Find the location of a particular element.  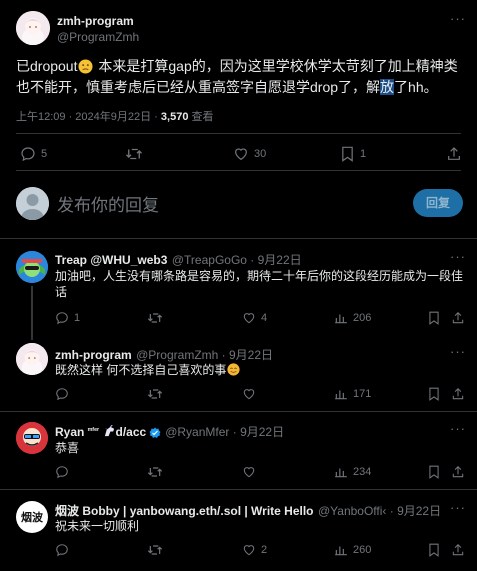

views-button: 234 is located at coordinates (352, 472).